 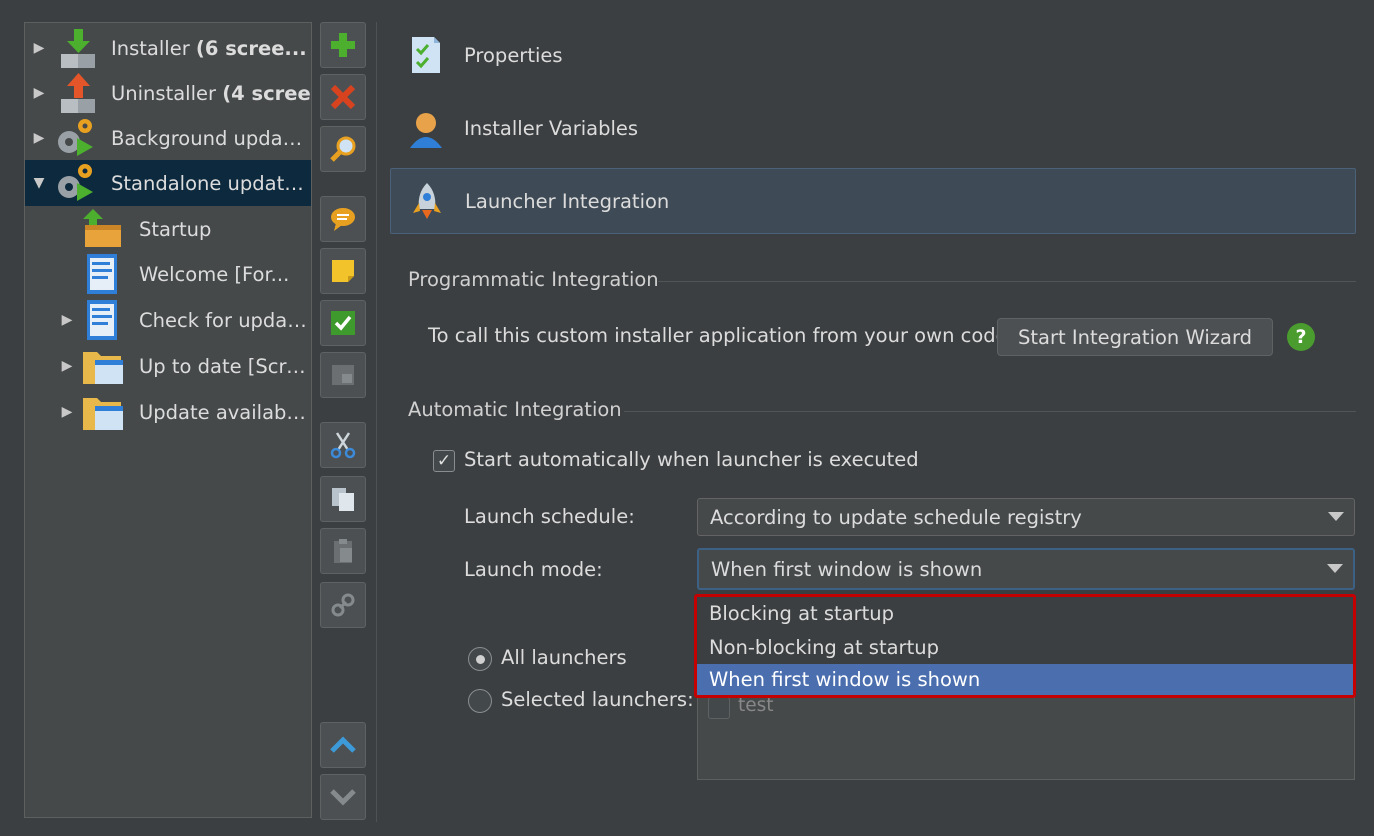 I want to click on copy-button, so click(x=343, y=499).